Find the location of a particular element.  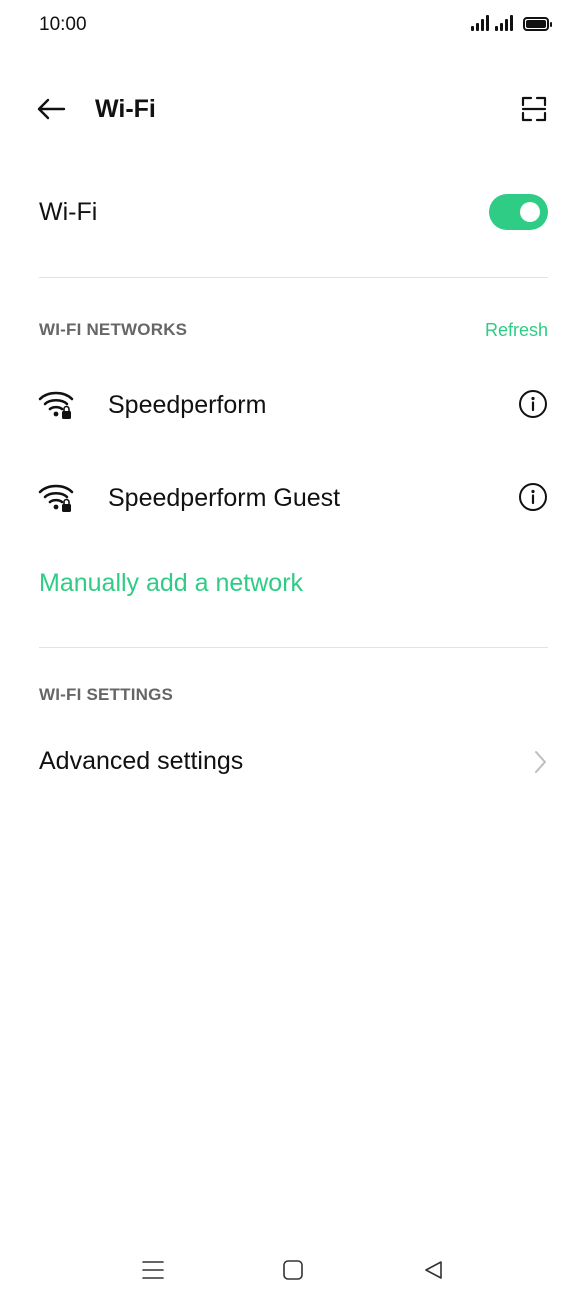

chevron-right-icon is located at coordinates (540, 762).